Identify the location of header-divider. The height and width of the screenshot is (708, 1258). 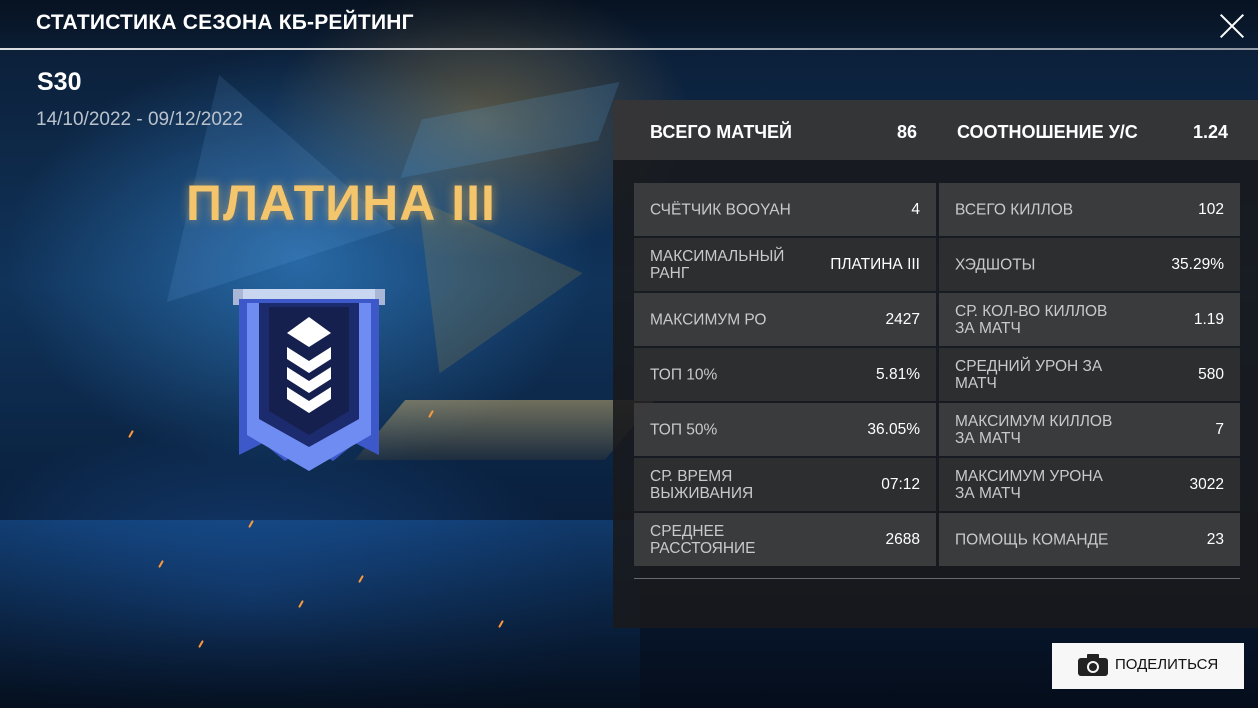
(629, 49).